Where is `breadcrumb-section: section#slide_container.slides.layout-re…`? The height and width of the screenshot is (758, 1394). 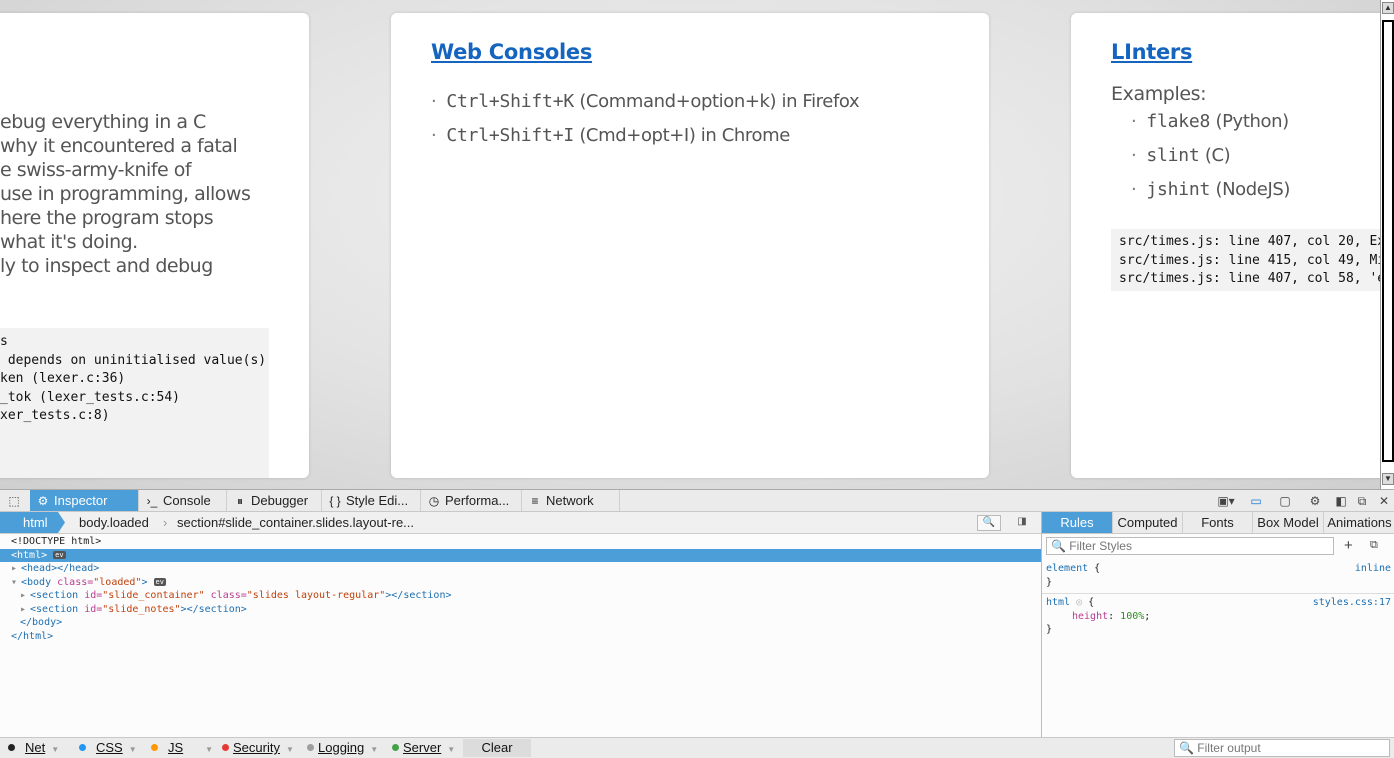
breadcrumb-section: section#slide_container.slides.layout-re… is located at coordinates (295, 522).